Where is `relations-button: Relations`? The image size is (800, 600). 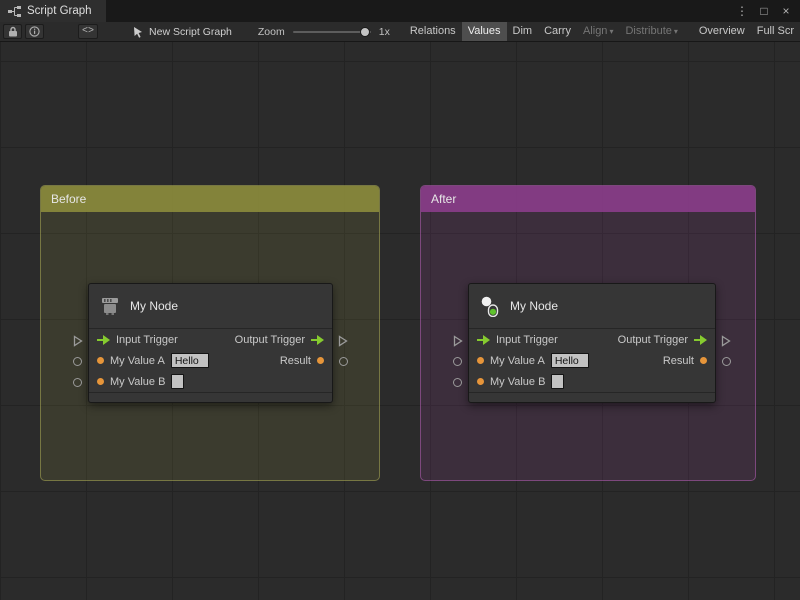
relations-button: Relations is located at coordinates (433, 31).